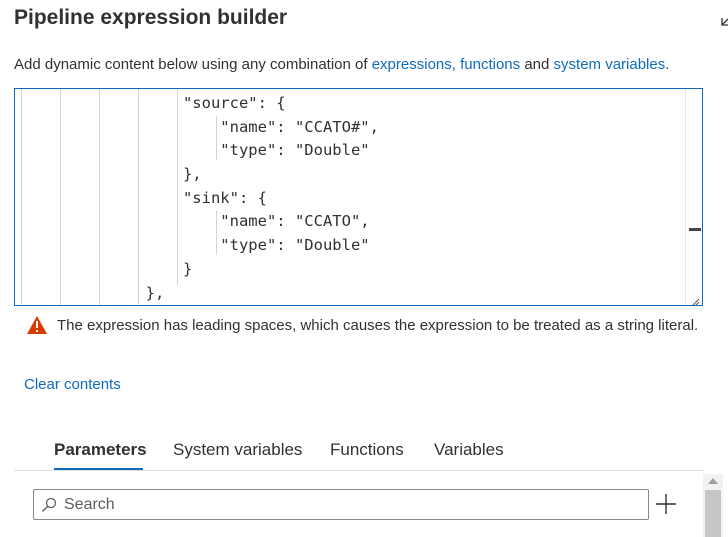 The height and width of the screenshot is (537, 728). What do you see at coordinates (490, 64) in the screenshot?
I see `functions-link: functions` at bounding box center [490, 64].